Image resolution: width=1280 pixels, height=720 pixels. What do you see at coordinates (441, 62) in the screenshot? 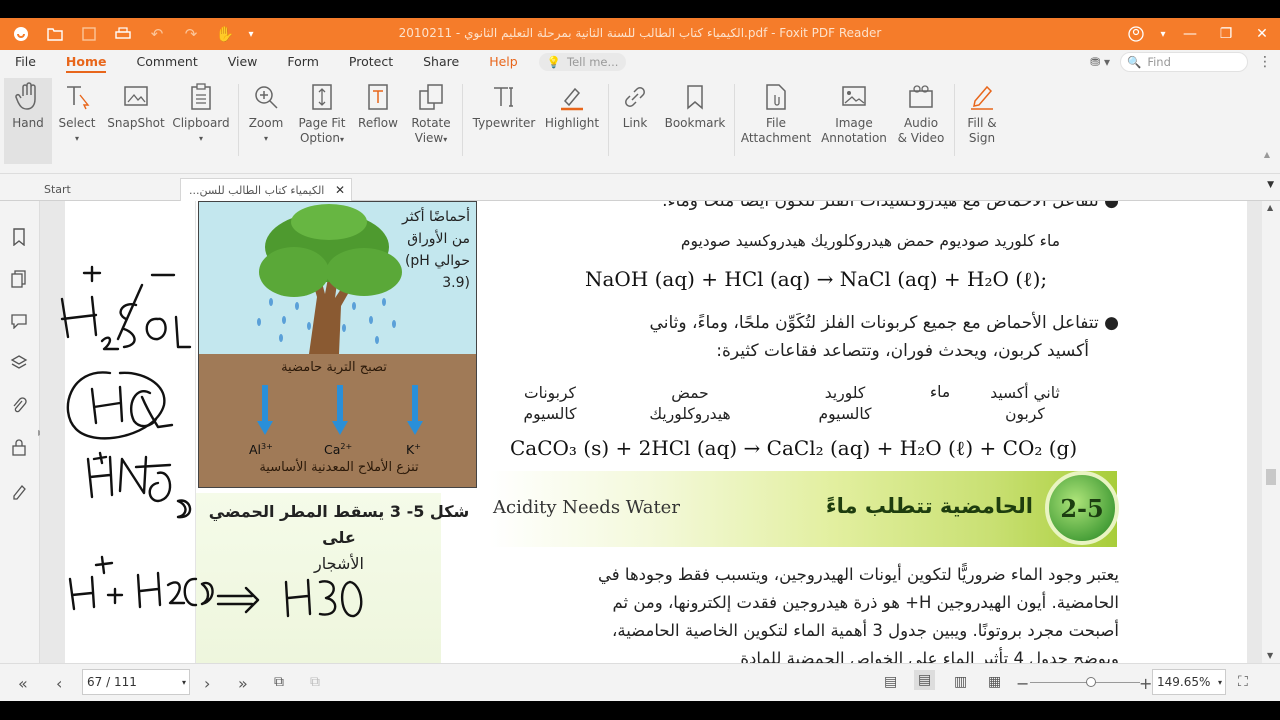
I see `menu-share: Share` at bounding box center [441, 62].